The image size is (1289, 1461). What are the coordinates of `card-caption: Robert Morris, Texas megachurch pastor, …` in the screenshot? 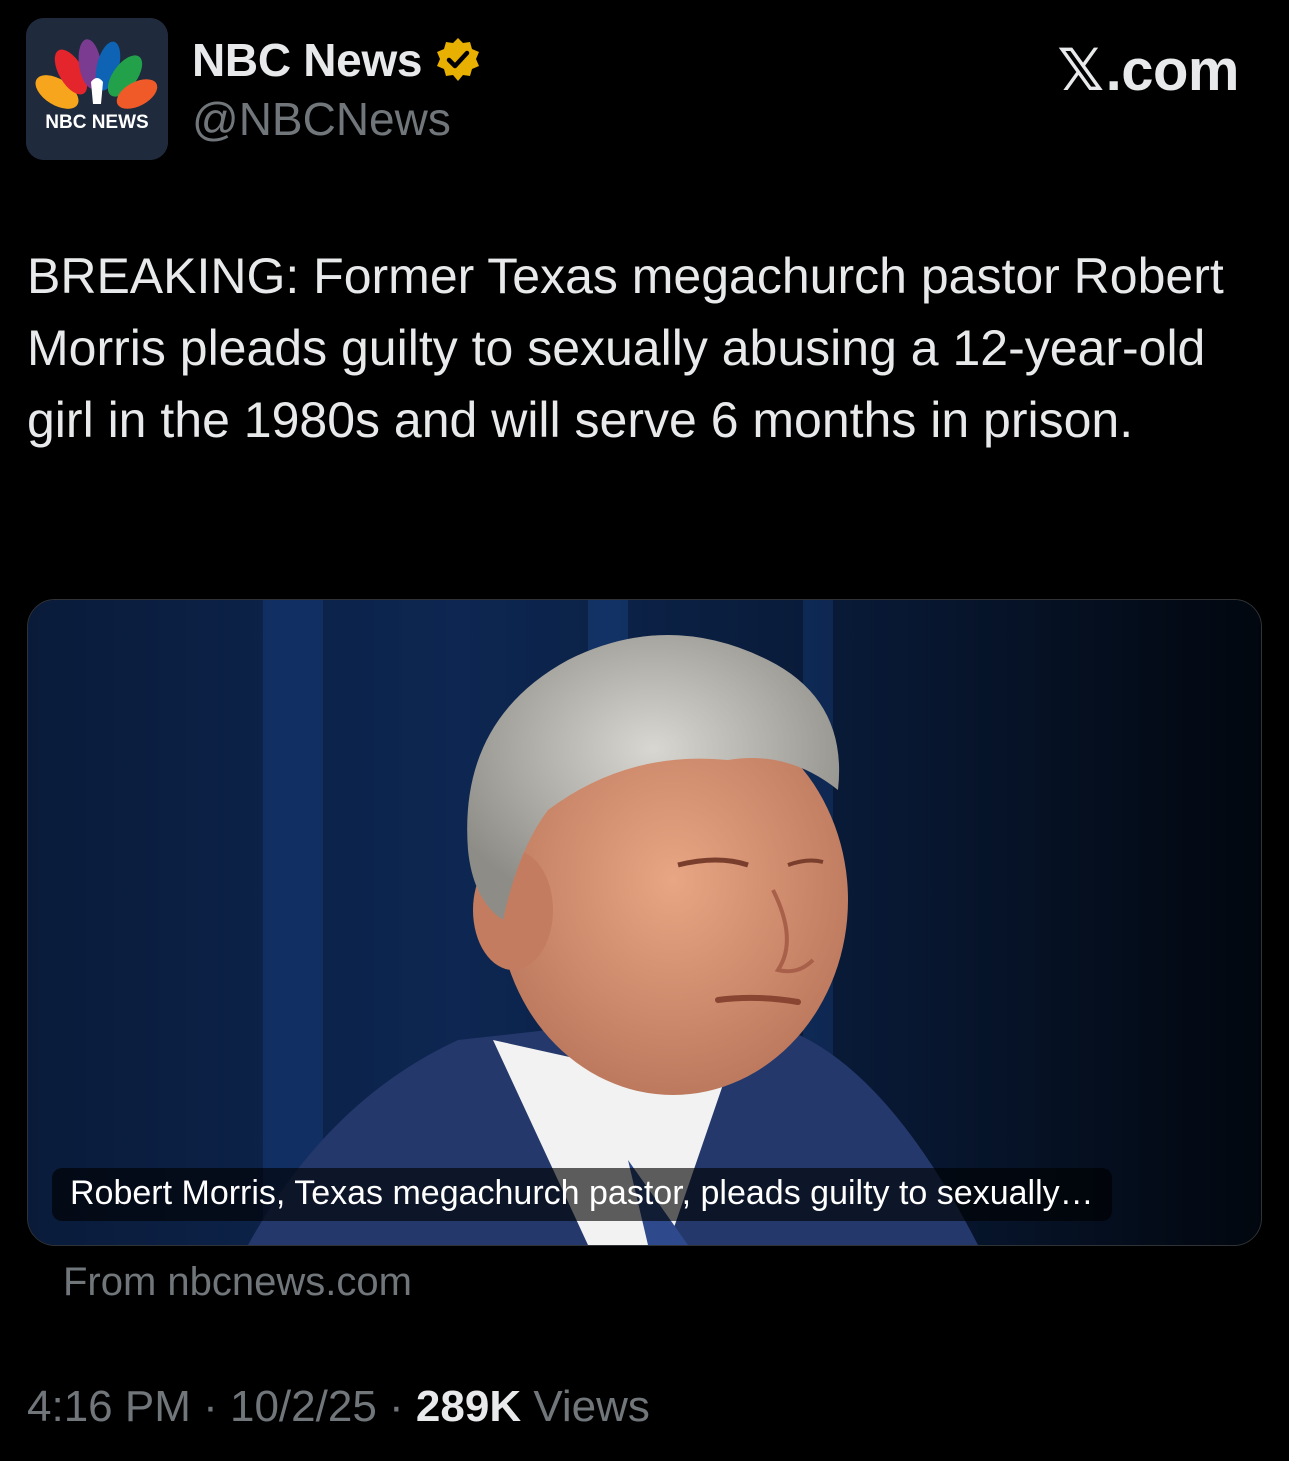 It's located at (582, 1194).